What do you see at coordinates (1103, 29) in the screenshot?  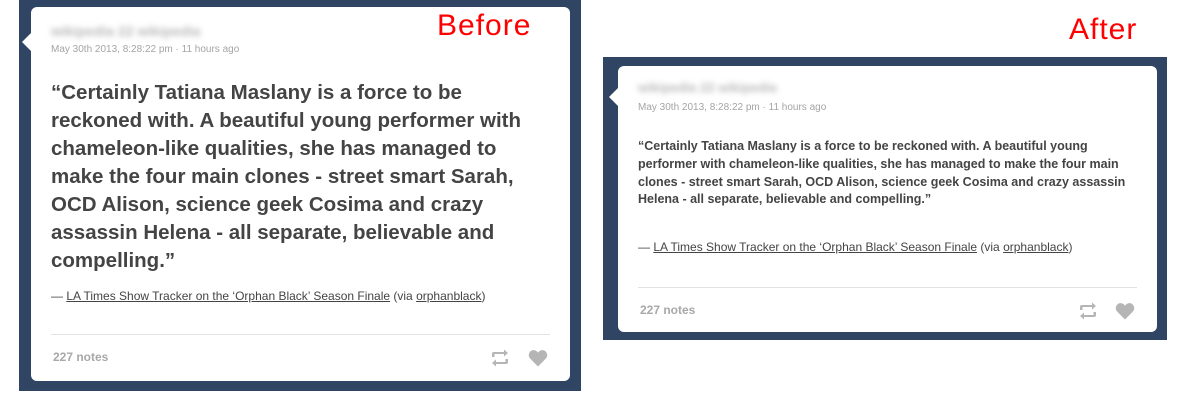 I see `after-label: After` at bounding box center [1103, 29].